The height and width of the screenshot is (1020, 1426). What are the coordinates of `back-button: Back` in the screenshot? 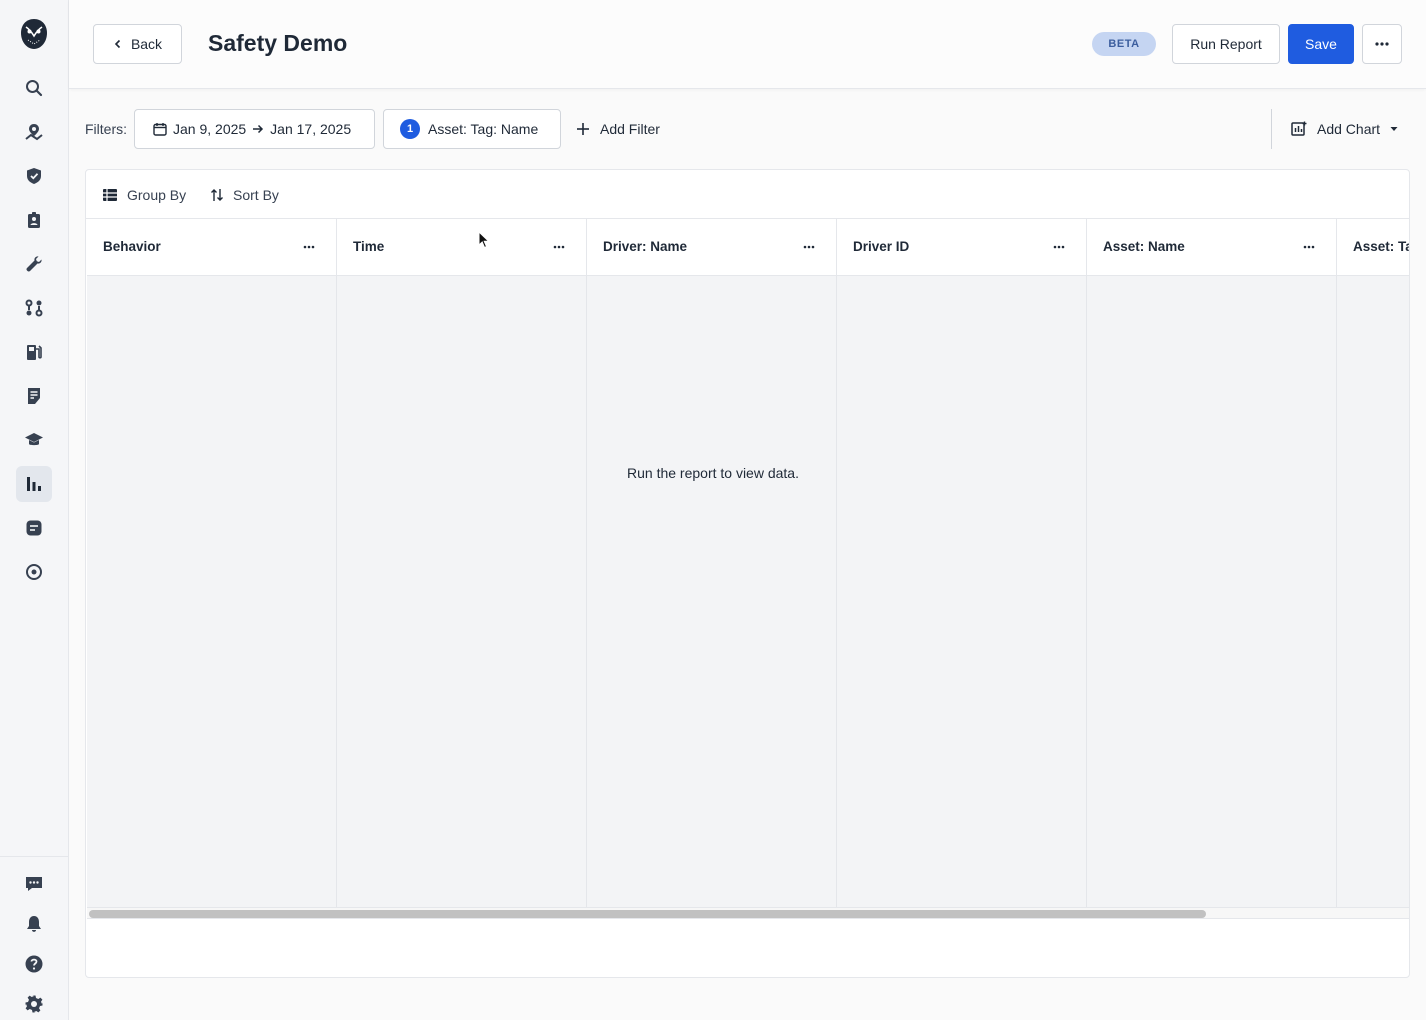 It's located at (137, 44).